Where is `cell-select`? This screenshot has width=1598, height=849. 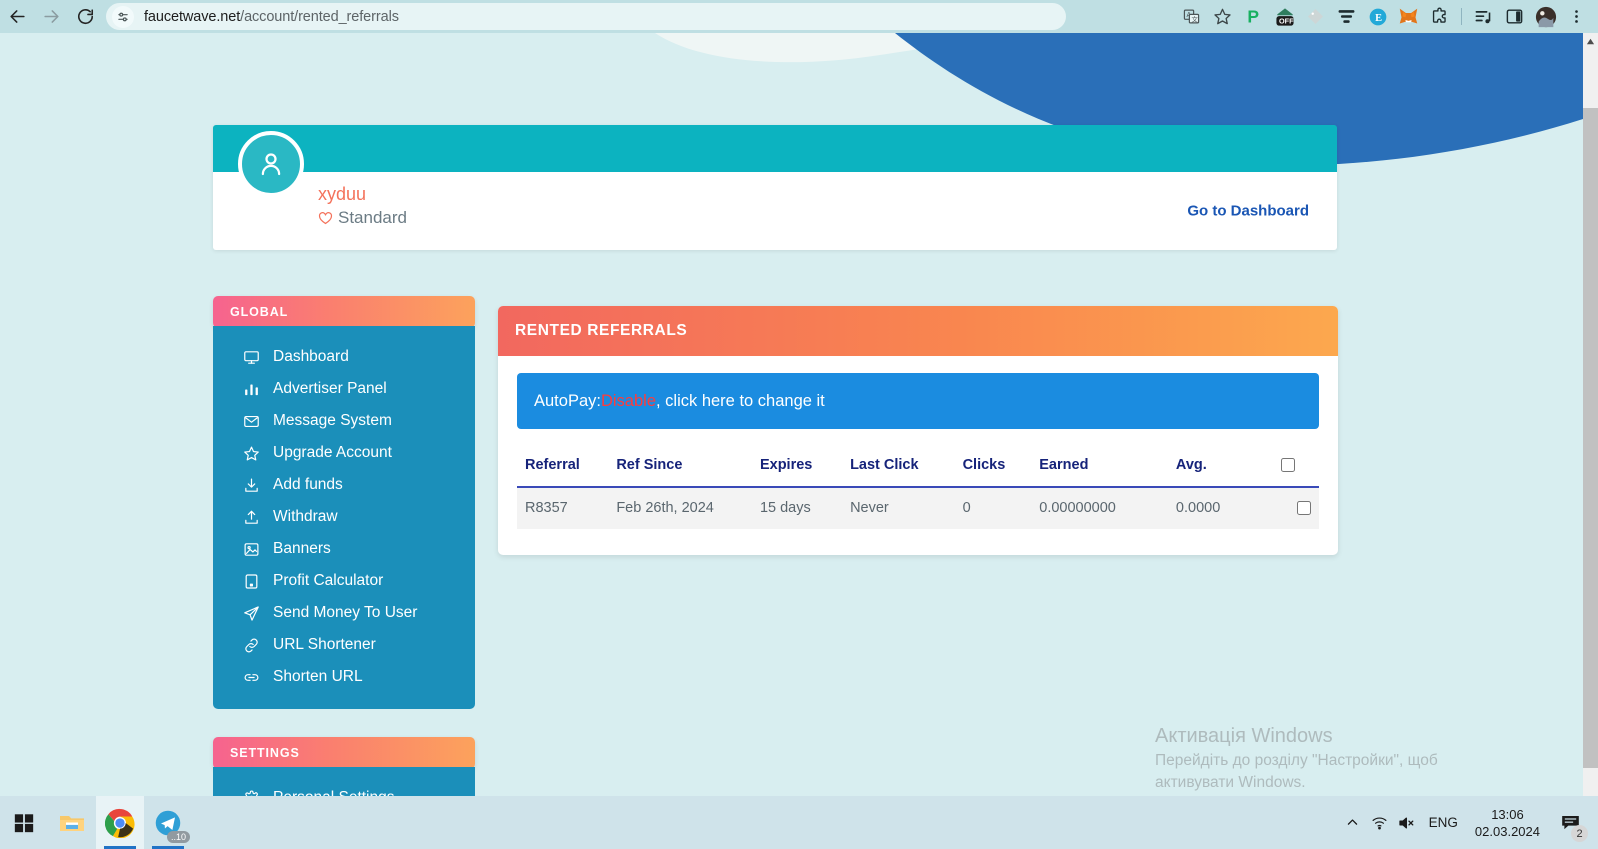 cell-select is located at coordinates (1300, 508).